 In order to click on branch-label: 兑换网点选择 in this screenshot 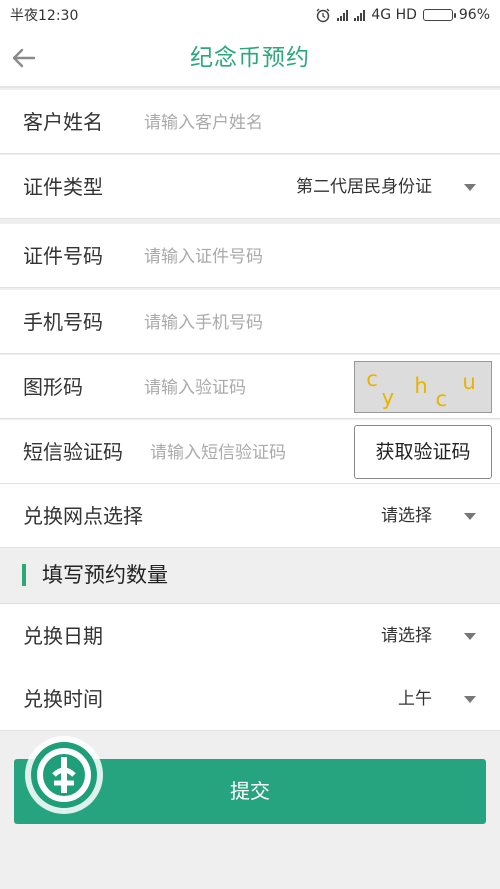, I will do `click(83, 516)`.